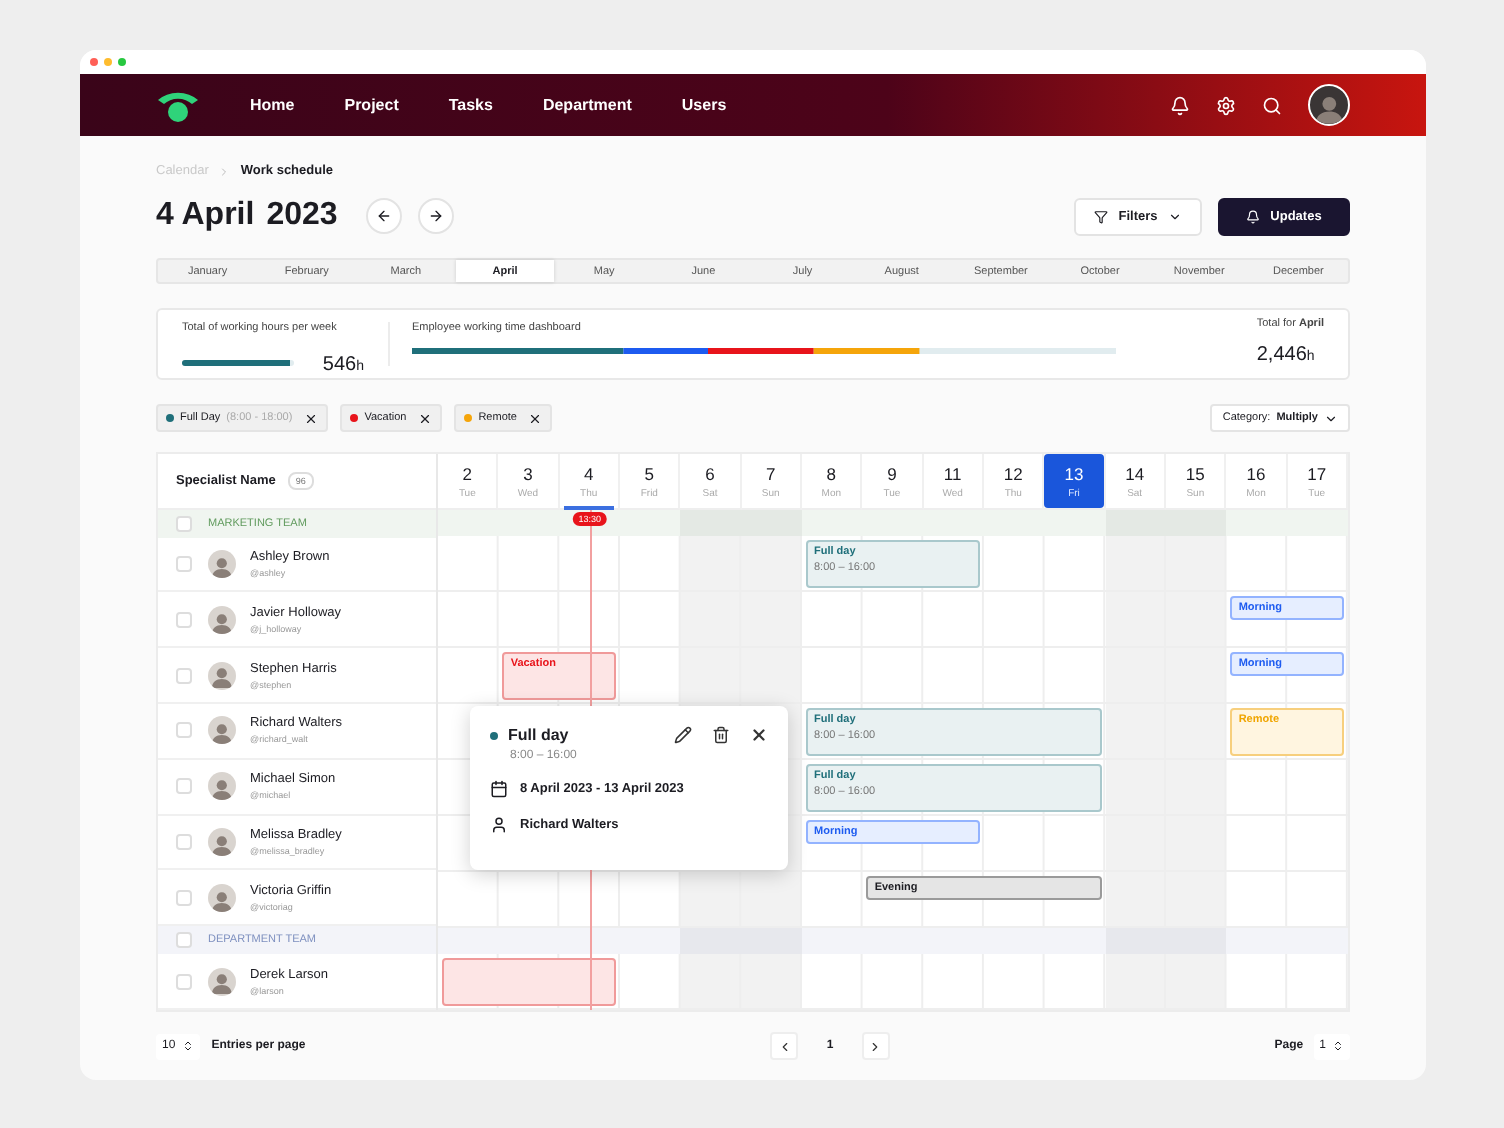 The height and width of the screenshot is (1128, 1504). I want to click on nav-link: Project, so click(371, 105).